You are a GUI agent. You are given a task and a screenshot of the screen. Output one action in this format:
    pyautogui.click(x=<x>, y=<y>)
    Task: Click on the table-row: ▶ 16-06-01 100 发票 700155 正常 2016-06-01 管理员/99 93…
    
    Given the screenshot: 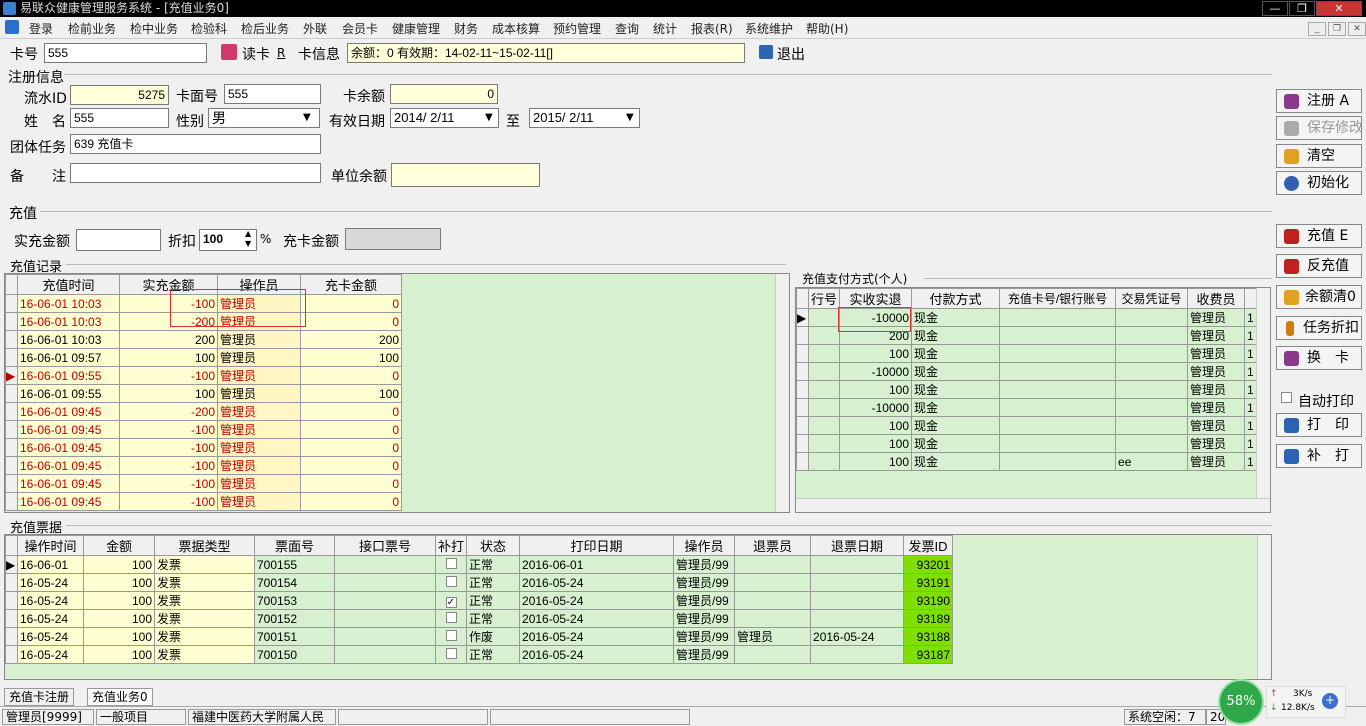 What is the action you would take?
    pyautogui.click(x=479, y=564)
    